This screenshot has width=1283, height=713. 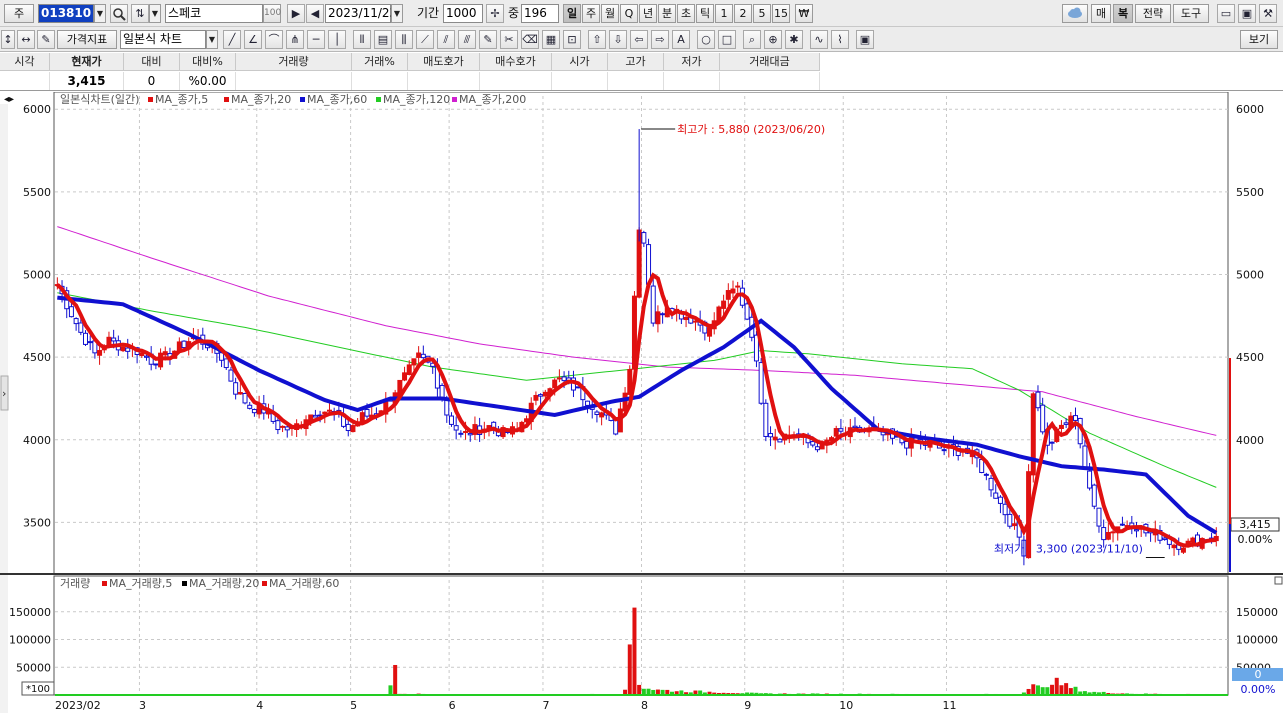 What do you see at coordinates (25, 62) in the screenshot?
I see `quote-header-0: 시각` at bounding box center [25, 62].